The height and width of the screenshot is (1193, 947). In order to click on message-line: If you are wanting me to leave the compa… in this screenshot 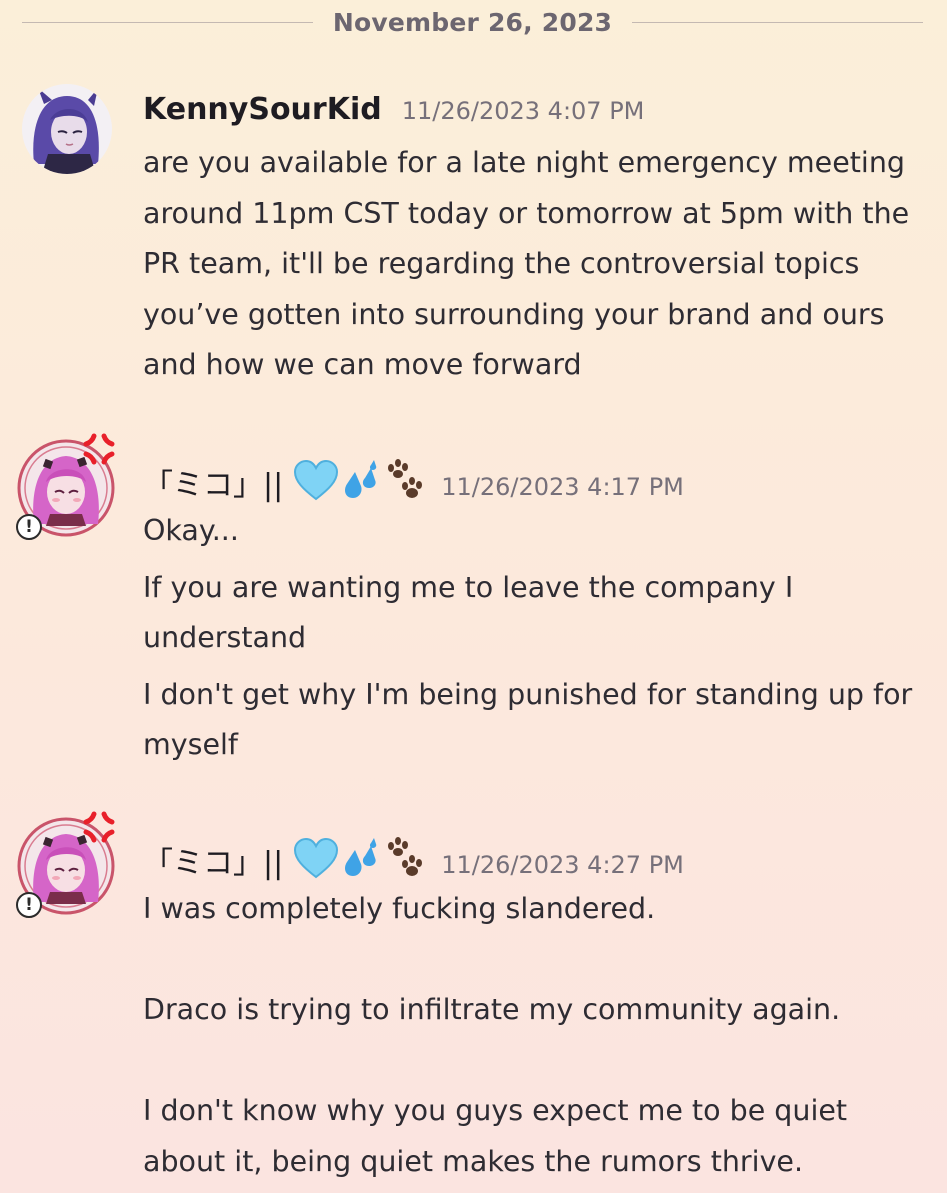, I will do `click(468, 612)`.